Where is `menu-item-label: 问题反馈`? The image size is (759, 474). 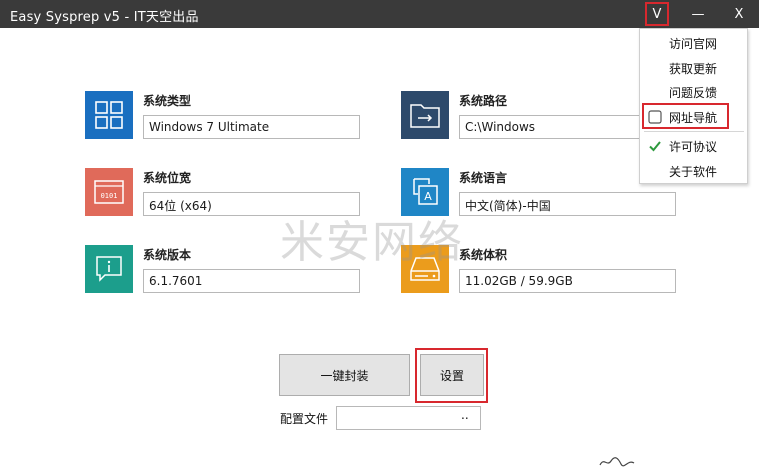 menu-item-label: 问题反馈 is located at coordinates (693, 93).